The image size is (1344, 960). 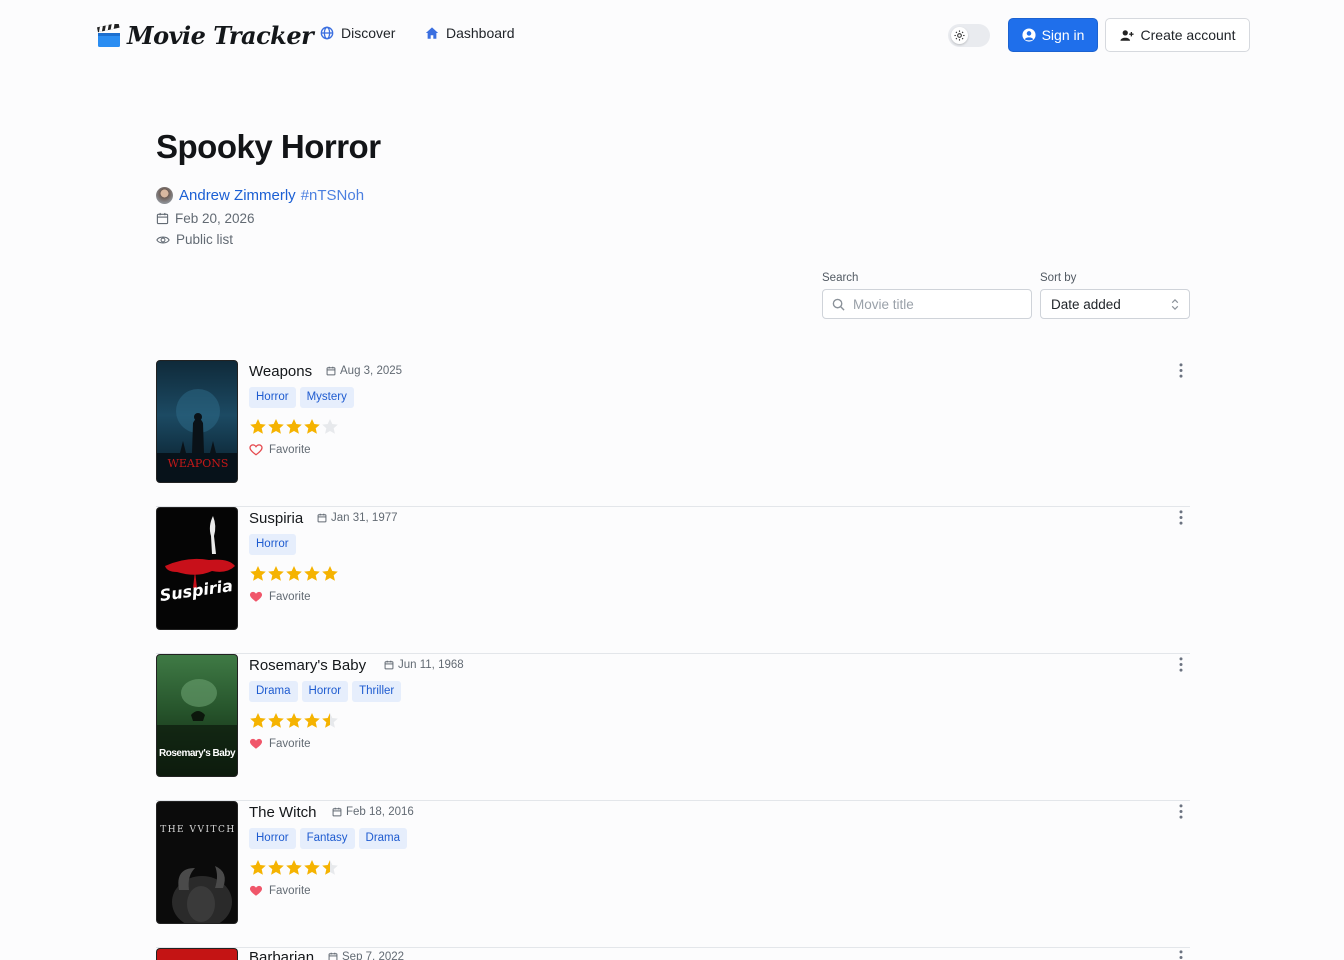 What do you see at coordinates (108, 35) in the screenshot?
I see `clapperboard-icon` at bounding box center [108, 35].